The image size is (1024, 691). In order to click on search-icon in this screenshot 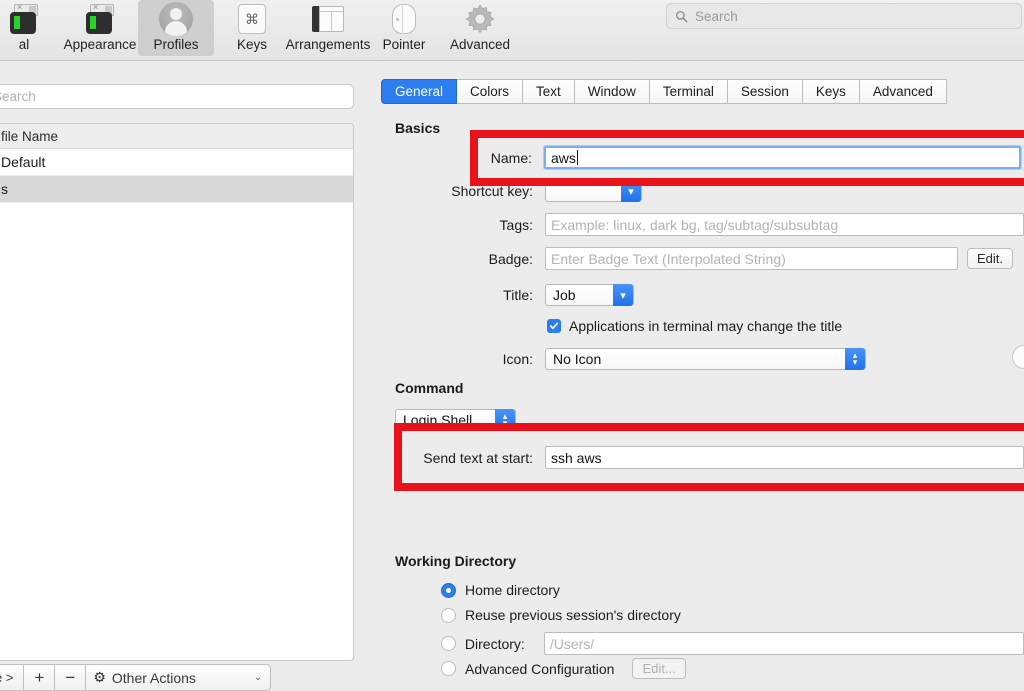, I will do `click(681, 16)`.